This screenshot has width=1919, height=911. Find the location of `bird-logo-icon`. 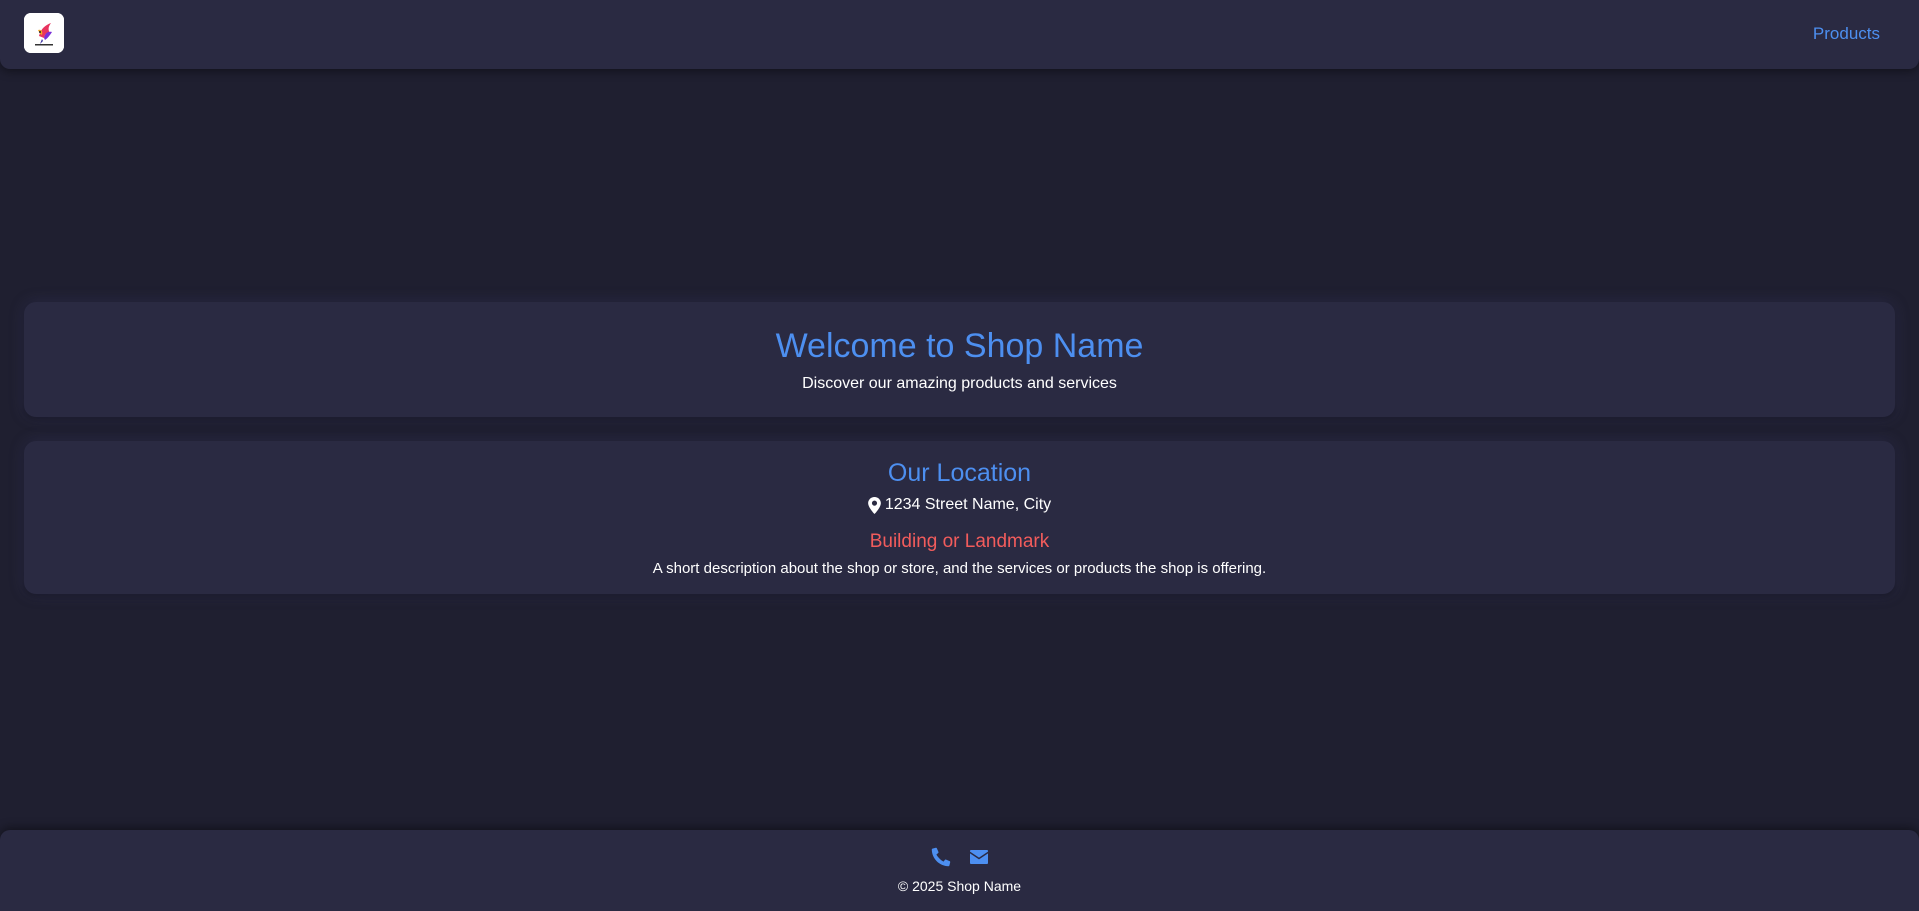

bird-logo-icon is located at coordinates (44, 33).